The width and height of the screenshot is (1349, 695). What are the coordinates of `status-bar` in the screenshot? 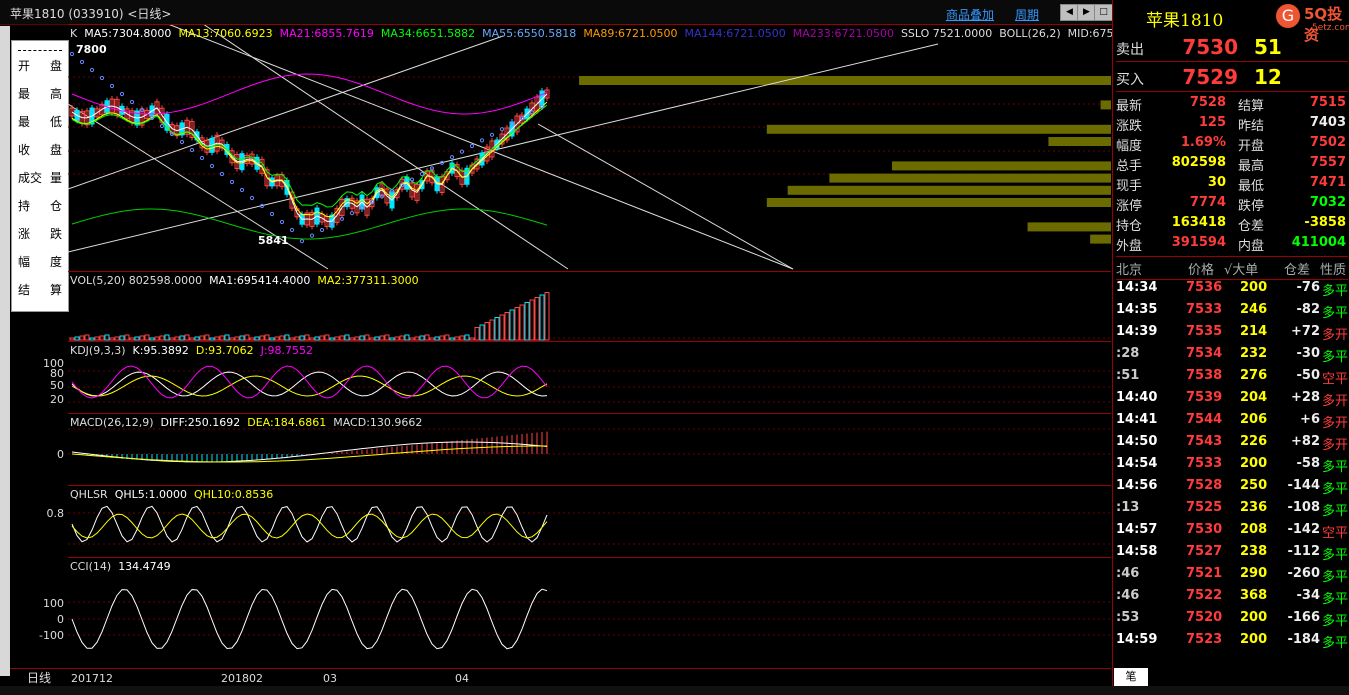 It's located at (674, 690).